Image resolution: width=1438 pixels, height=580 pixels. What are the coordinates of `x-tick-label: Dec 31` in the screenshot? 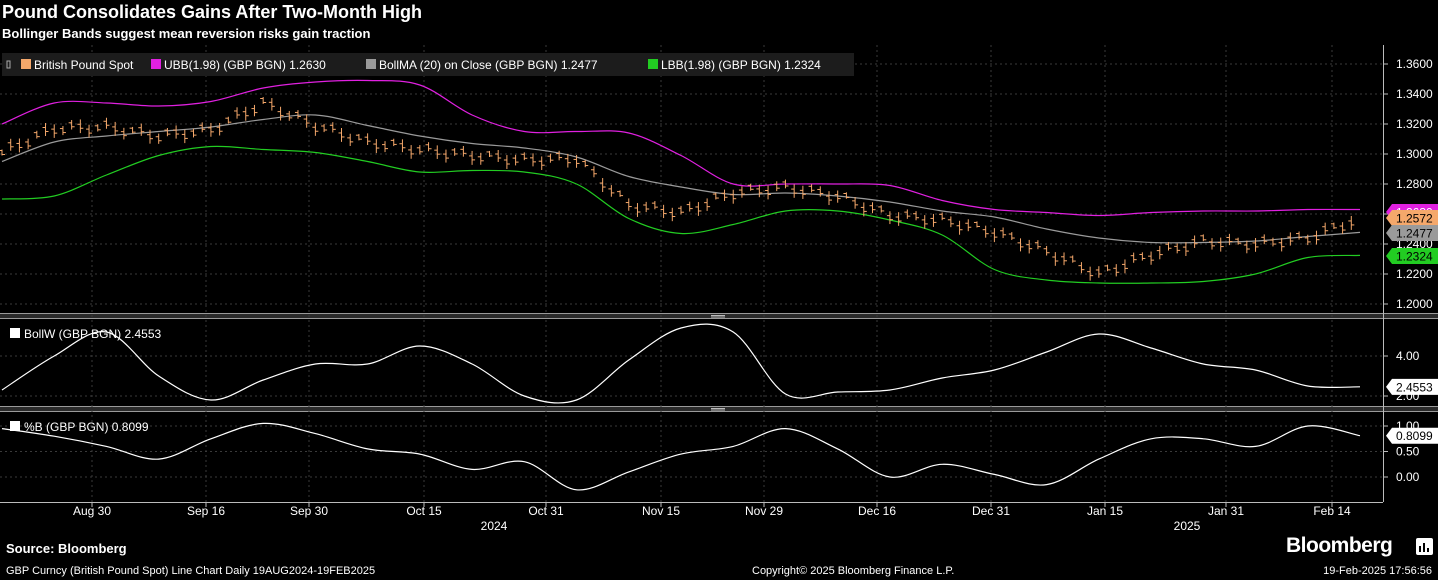 It's located at (991, 511).